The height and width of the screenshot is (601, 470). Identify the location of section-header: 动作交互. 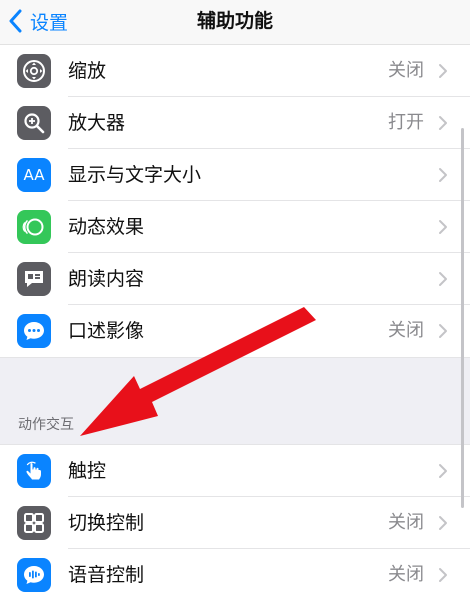
(46, 425).